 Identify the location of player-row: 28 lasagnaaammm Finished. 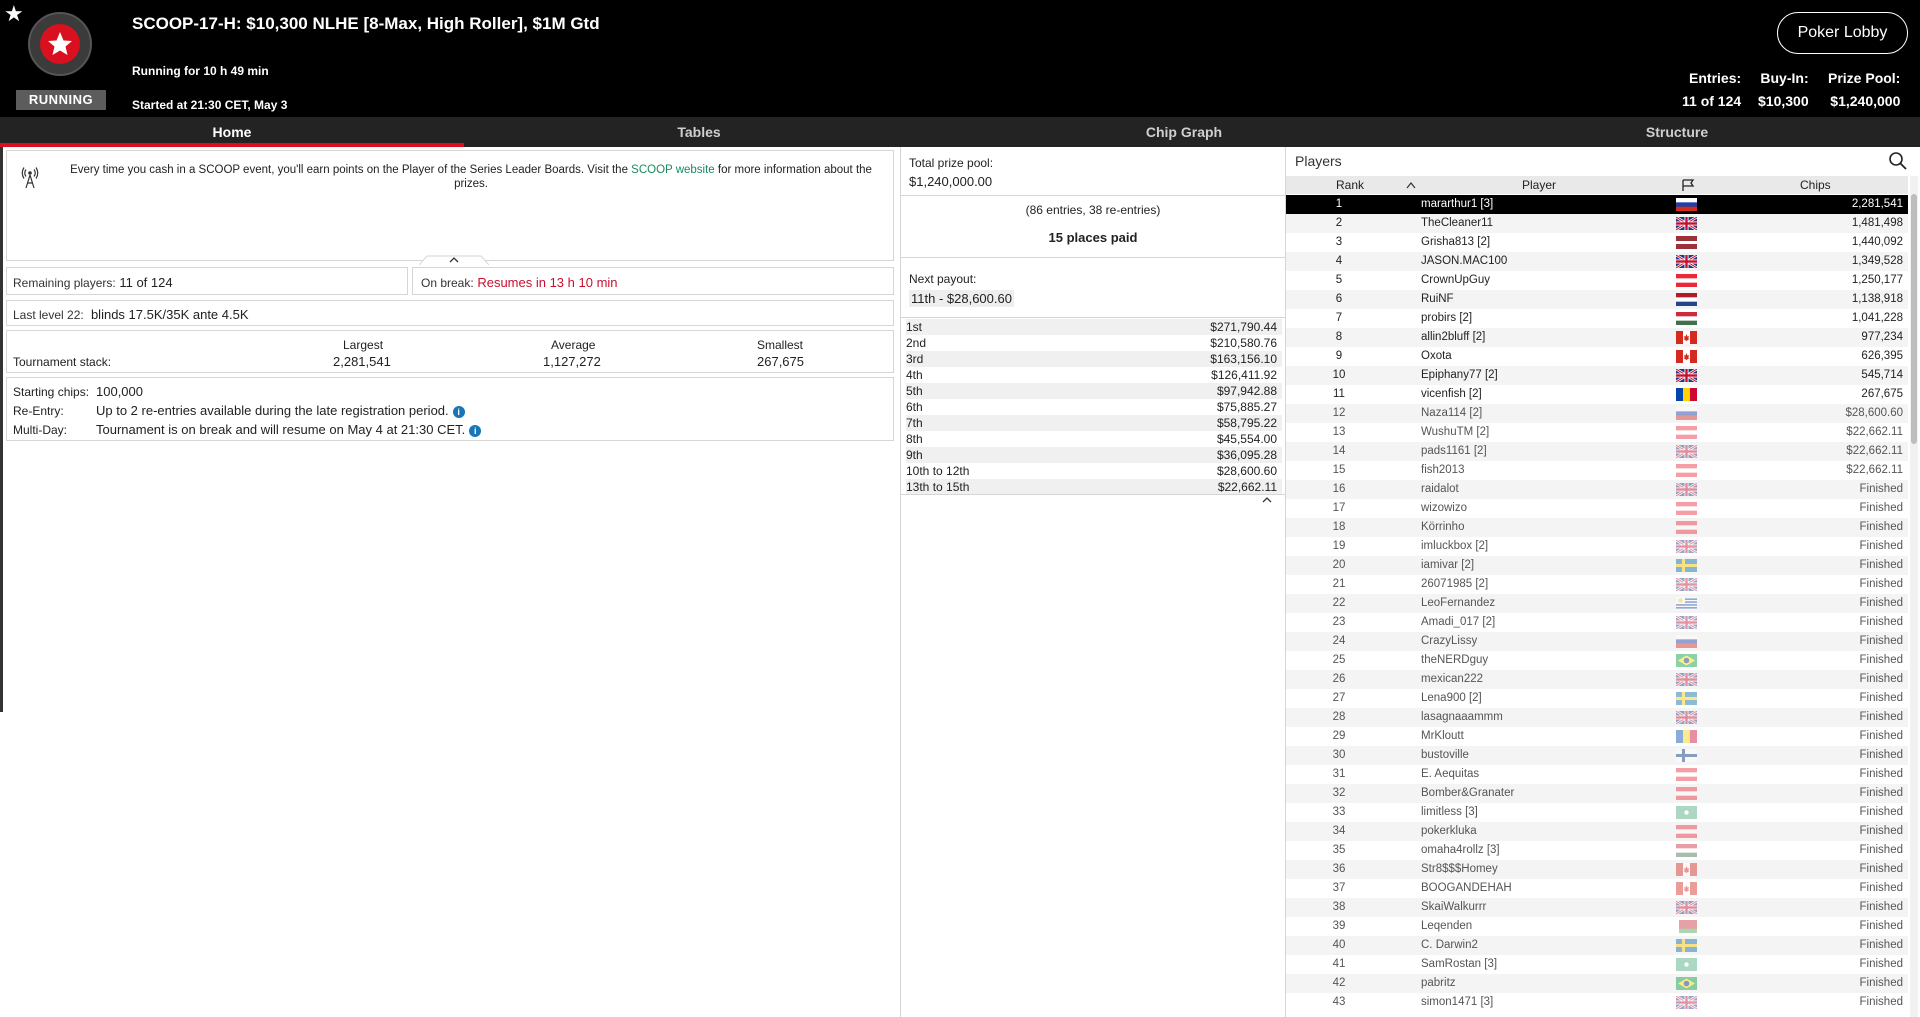
(1597, 717).